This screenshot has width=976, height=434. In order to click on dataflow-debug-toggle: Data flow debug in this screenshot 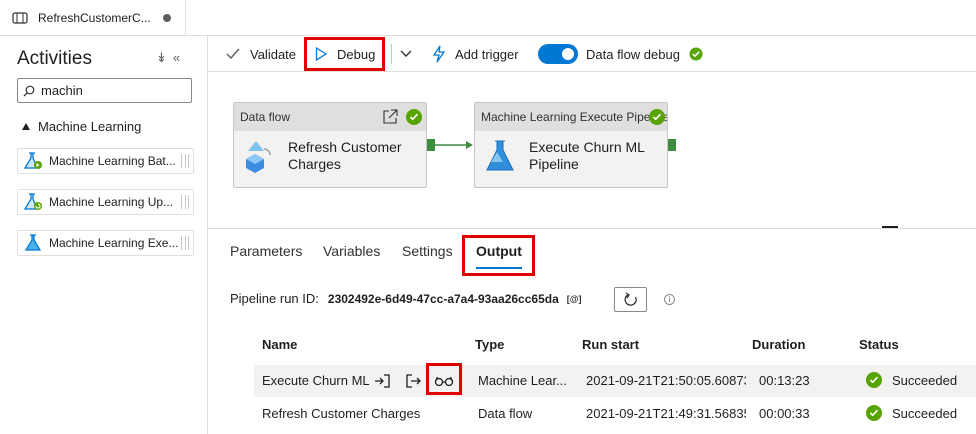, I will do `click(620, 54)`.